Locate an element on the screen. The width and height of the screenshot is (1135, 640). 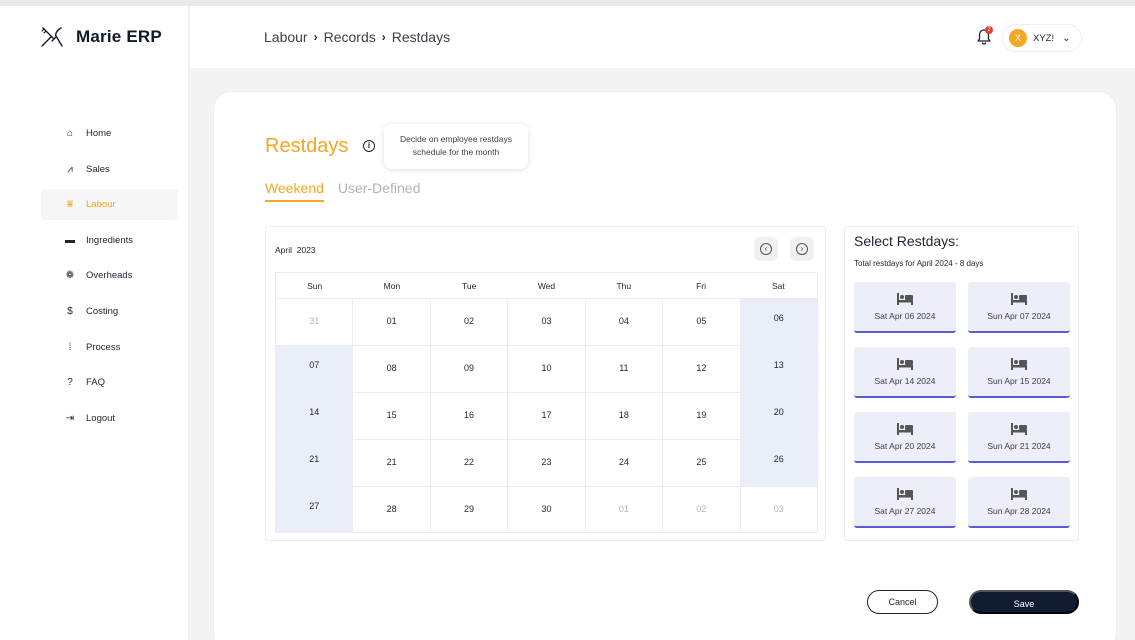
breadcrumb: Labour › Records › Restdays is located at coordinates (357, 37).